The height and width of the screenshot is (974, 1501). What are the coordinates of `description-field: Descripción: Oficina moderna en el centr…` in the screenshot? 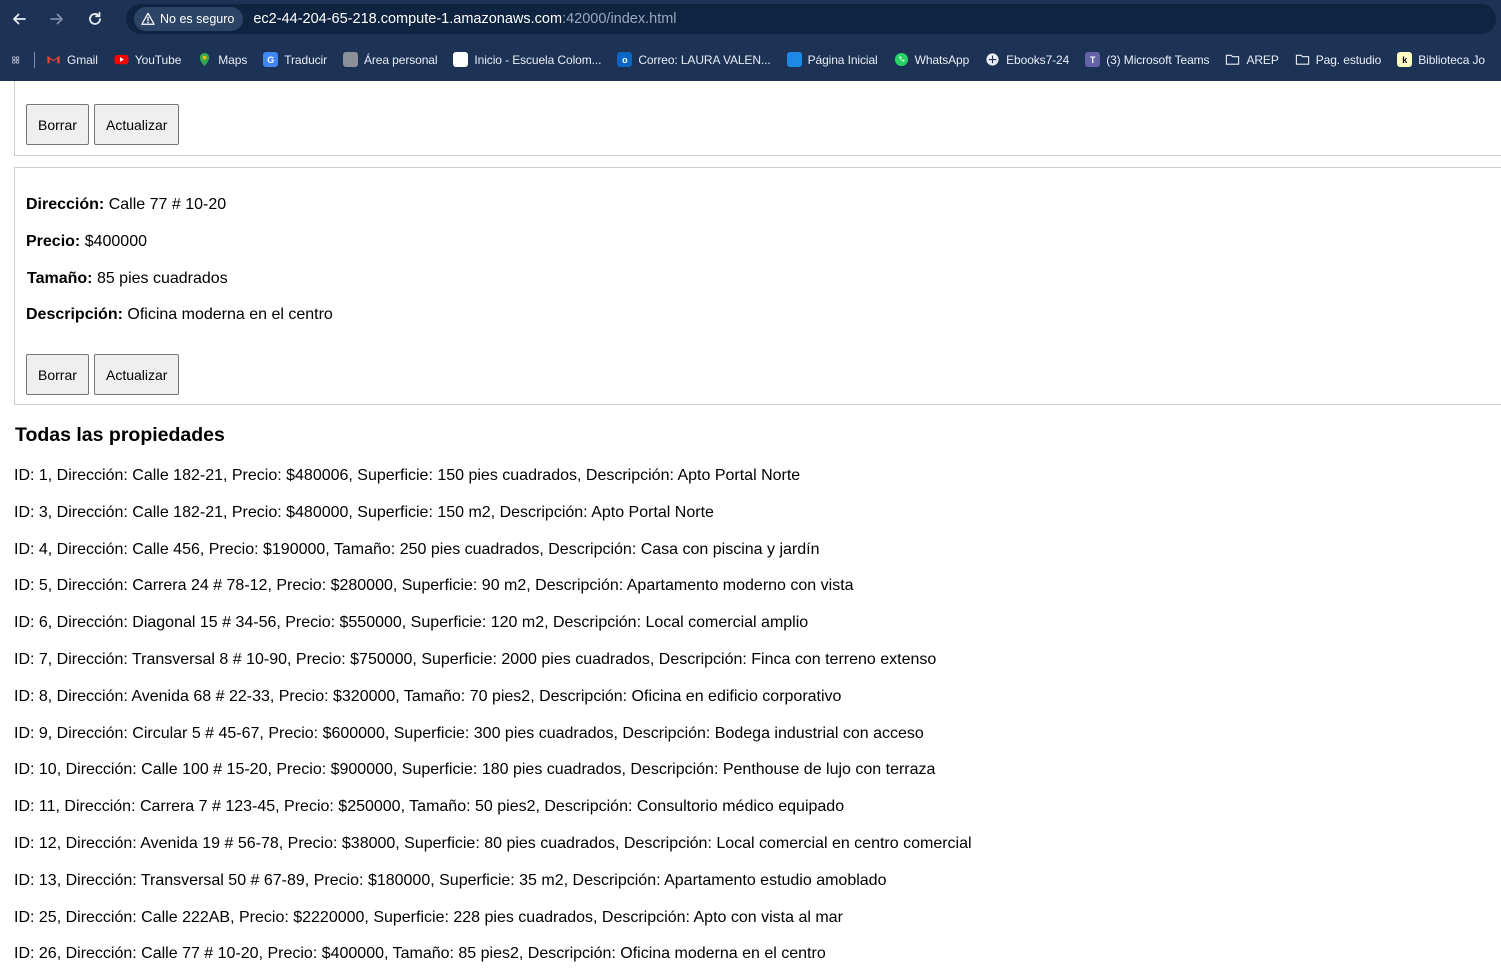 It's located at (179, 315).